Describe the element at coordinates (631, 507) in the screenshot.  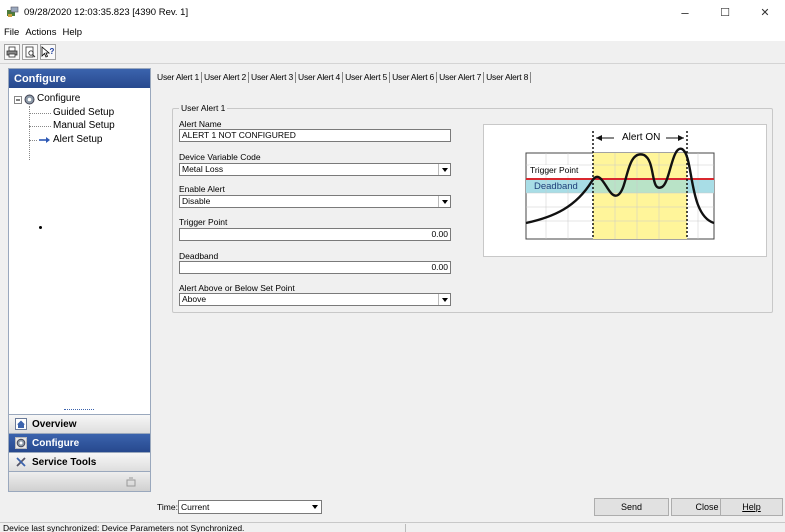
I see `send-button: Send` at that location.